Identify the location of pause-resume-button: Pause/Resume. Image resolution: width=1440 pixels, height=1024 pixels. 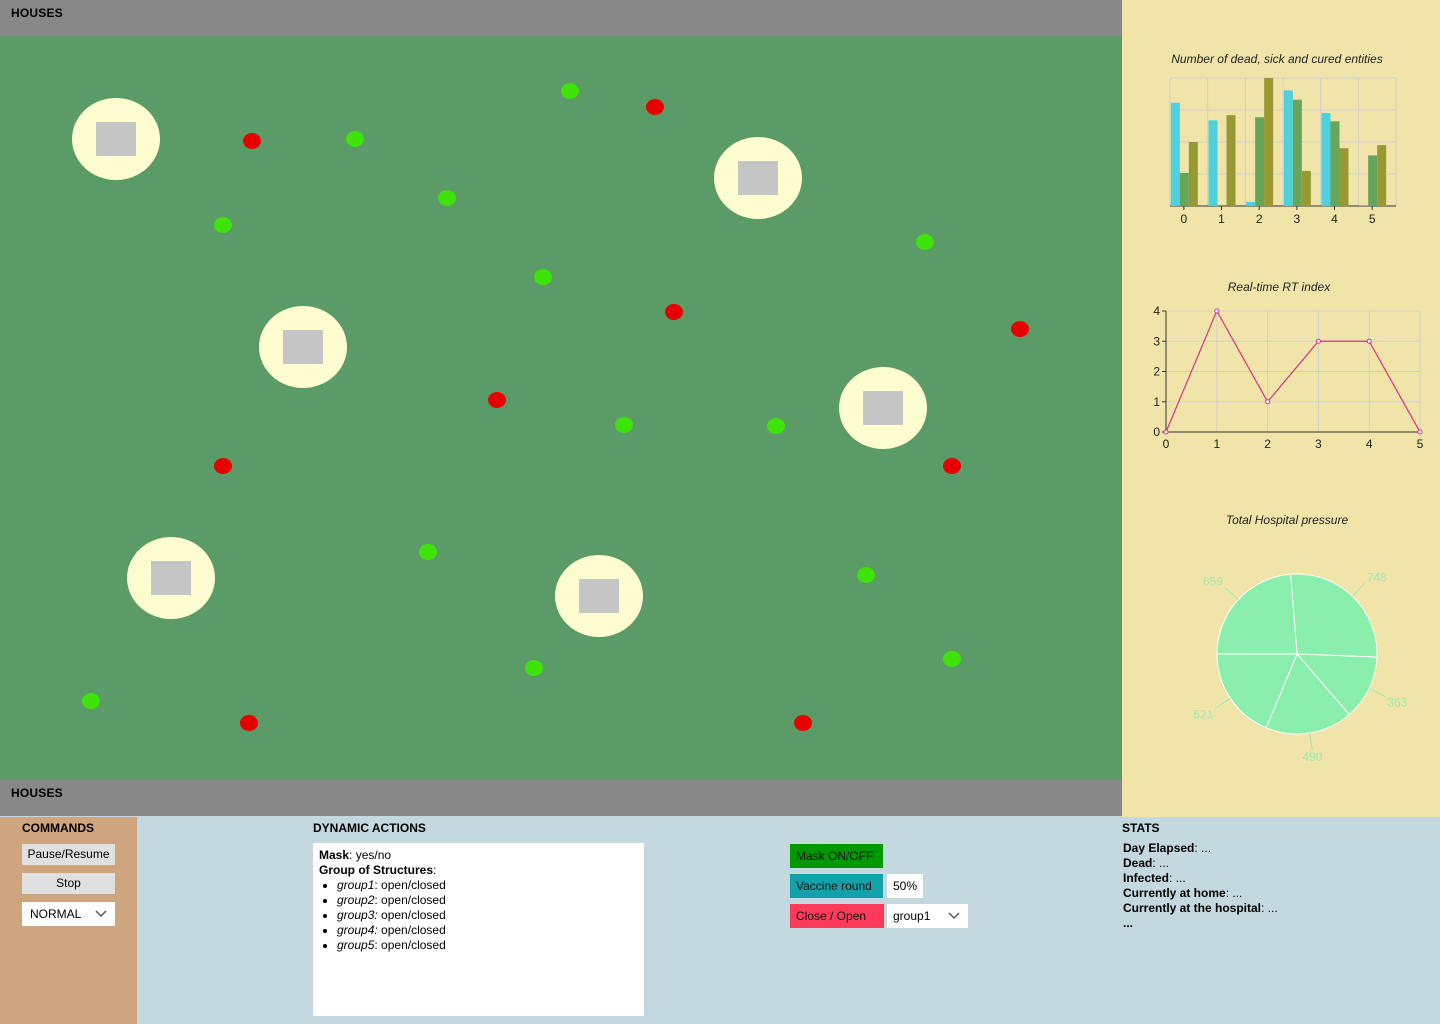
(68, 854).